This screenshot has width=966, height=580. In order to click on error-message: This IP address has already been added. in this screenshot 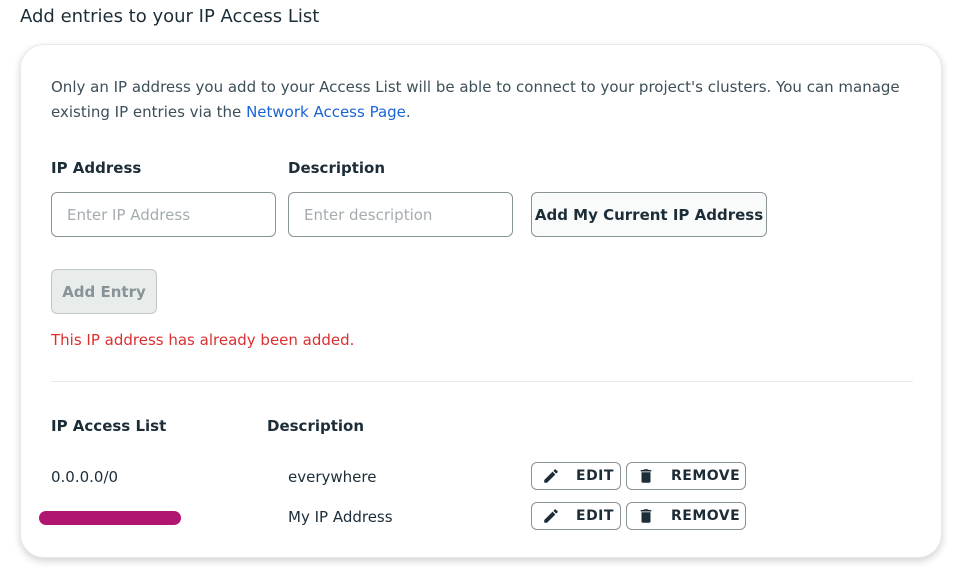, I will do `click(203, 340)`.